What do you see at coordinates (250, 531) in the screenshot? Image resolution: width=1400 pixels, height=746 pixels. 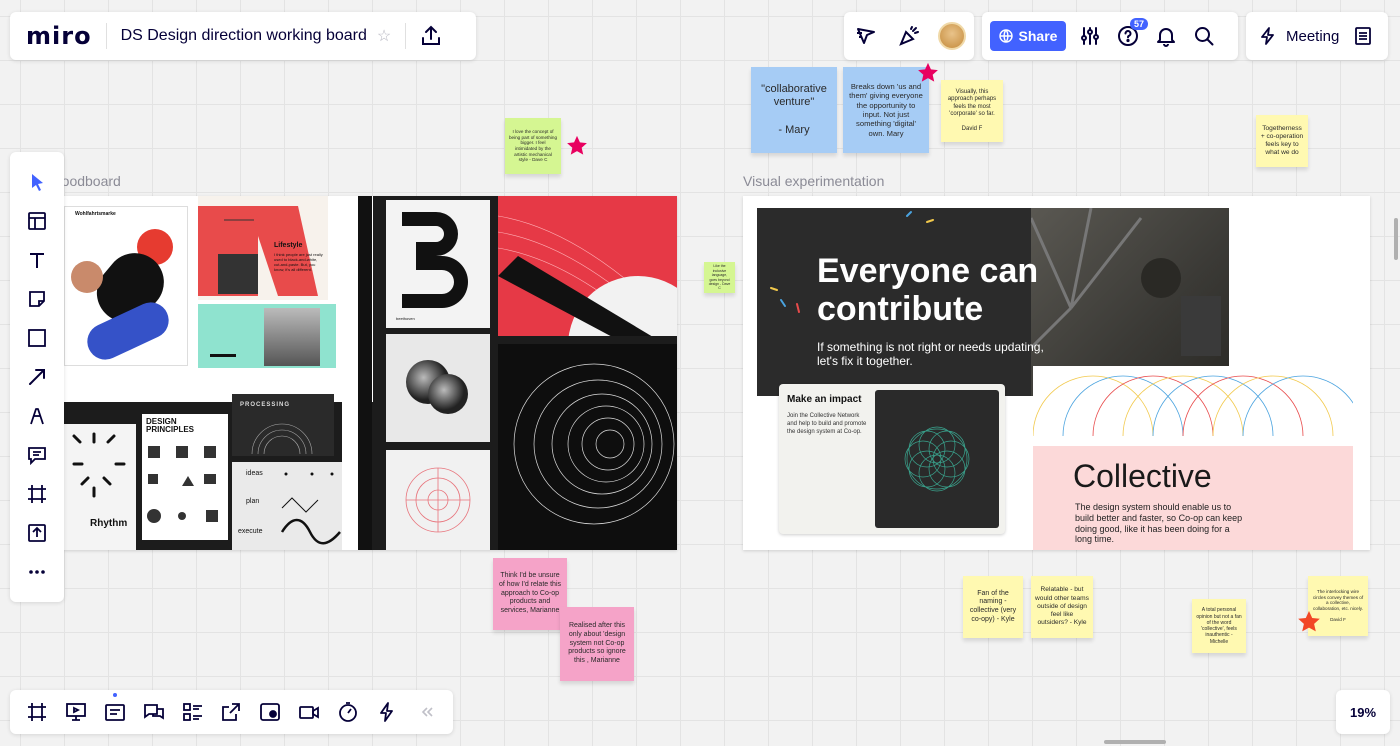 I see `sketch-word-execute: execute` at bounding box center [250, 531].